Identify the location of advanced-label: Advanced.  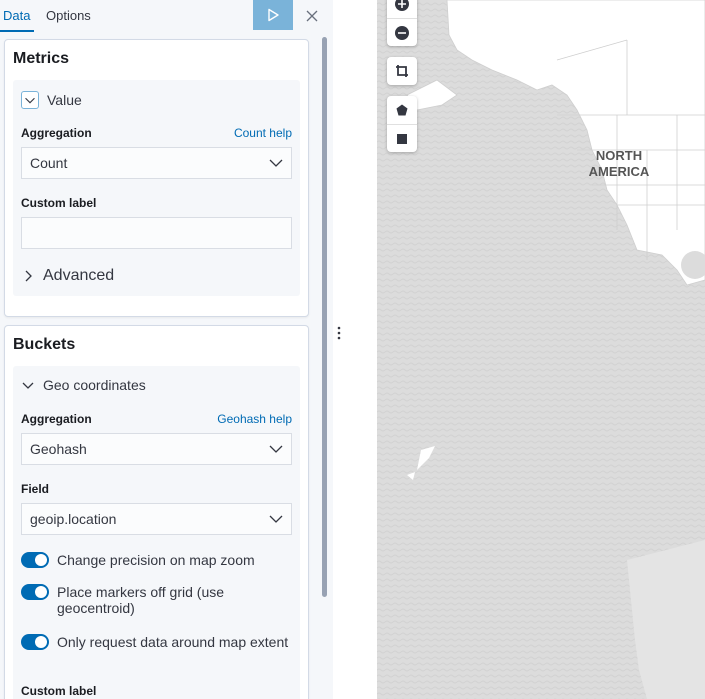
(79, 275).